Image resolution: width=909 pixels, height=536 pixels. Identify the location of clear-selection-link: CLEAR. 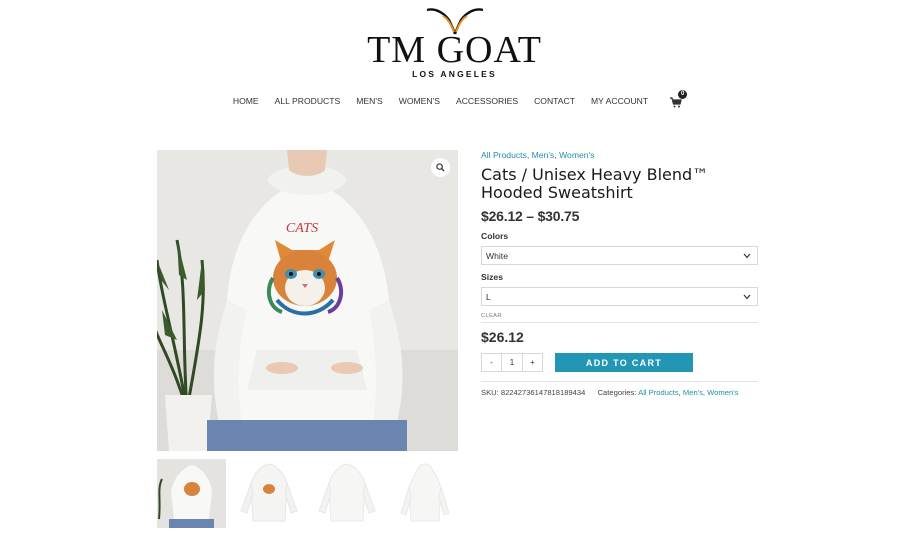
(619, 316).